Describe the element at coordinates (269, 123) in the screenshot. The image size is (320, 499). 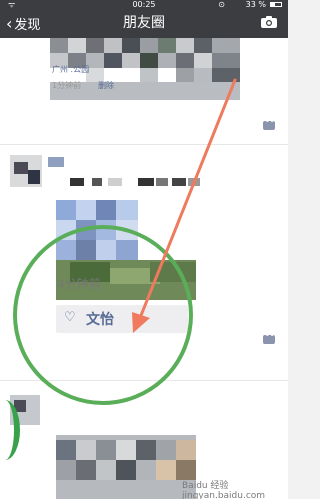
I see `post1-comment-button` at that location.